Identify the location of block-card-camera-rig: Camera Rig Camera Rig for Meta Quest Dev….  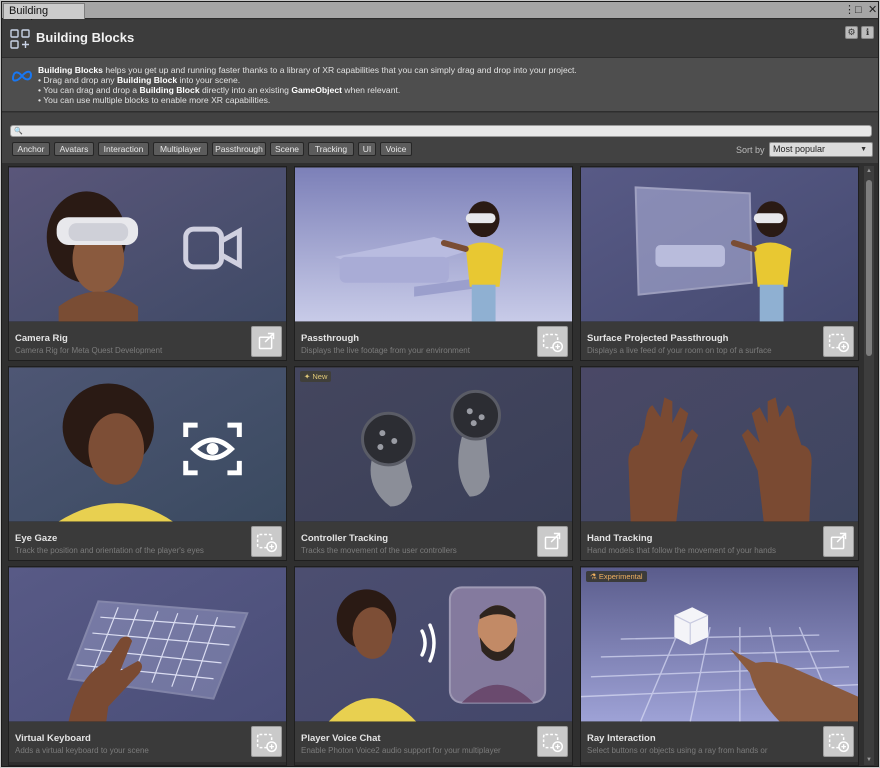
(147, 263).